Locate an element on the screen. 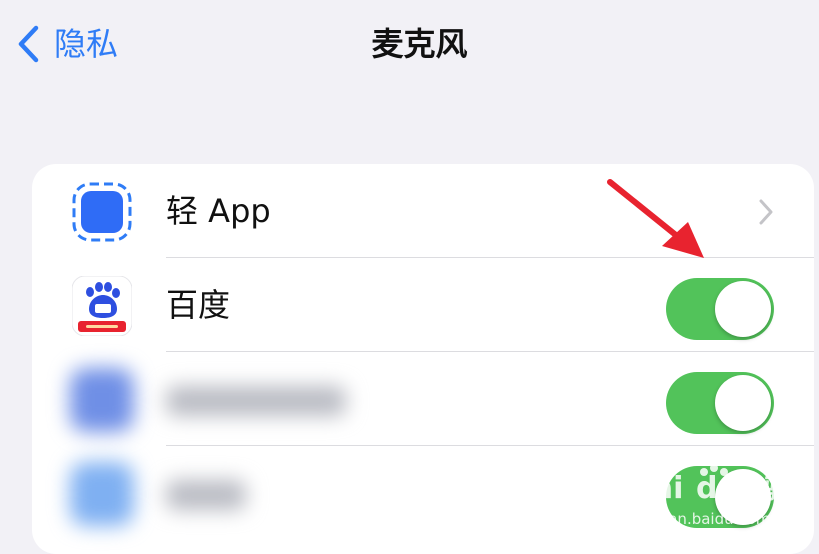 The image size is (819, 554). baidu-paw-icon is located at coordinates (102, 306).